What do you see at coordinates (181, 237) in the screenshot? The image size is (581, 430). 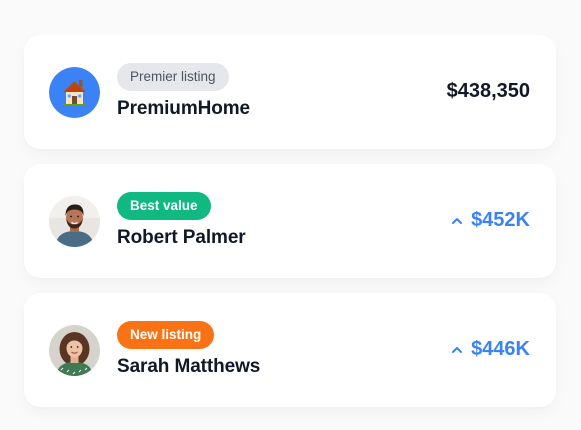 I see `listing-name: Robert Palmer` at bounding box center [181, 237].